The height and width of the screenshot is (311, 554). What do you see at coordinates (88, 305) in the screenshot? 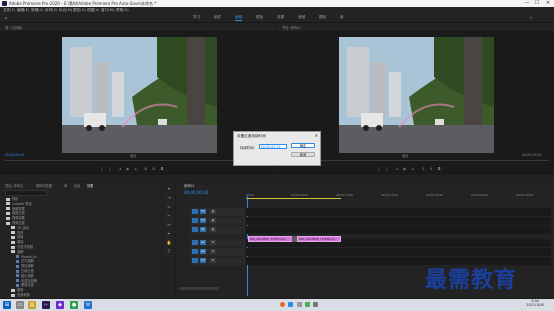
I see `word-icon: W` at bounding box center [88, 305].